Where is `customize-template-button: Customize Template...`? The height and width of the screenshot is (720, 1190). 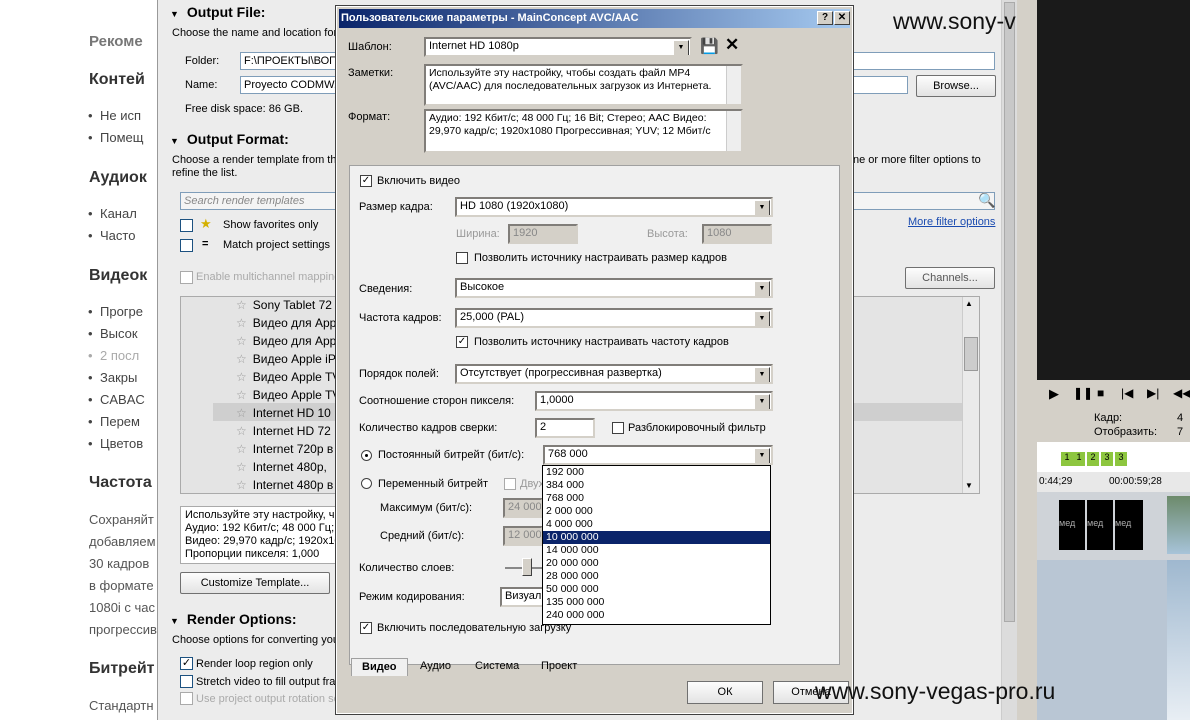
customize-template-button: Customize Template... is located at coordinates (255, 583).